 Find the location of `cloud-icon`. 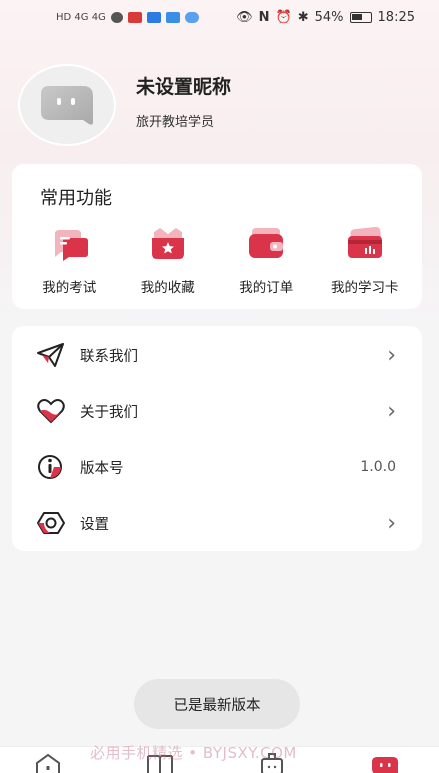

cloud-icon is located at coordinates (191, 17).